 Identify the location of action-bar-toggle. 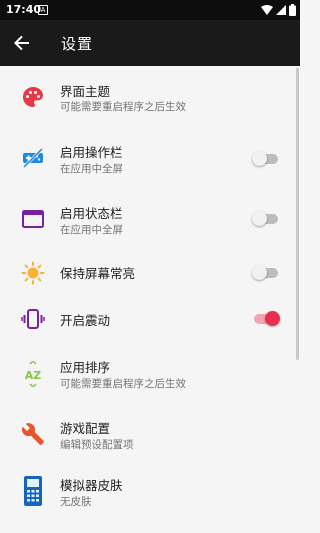
(266, 159).